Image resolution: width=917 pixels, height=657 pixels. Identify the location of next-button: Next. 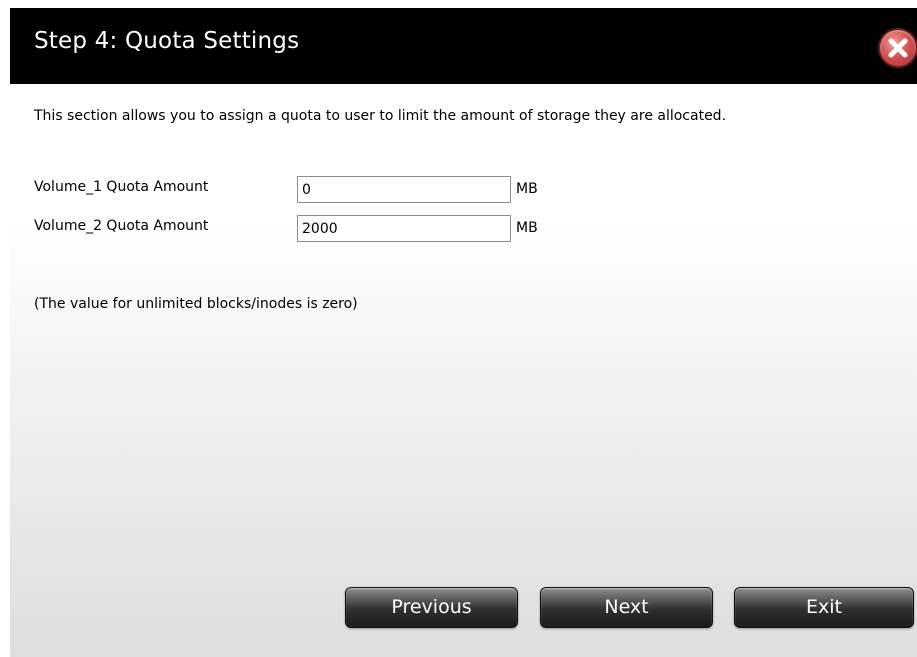
(626, 607).